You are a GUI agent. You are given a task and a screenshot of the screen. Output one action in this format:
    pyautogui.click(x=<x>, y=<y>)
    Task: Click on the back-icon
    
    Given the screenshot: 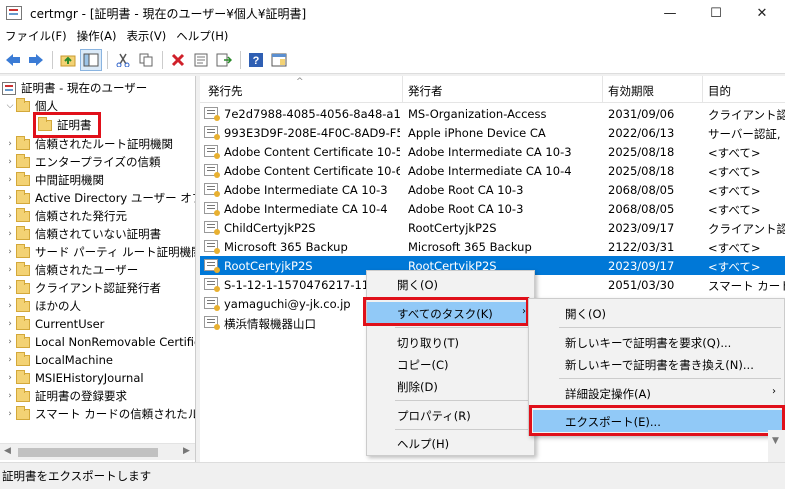 What is the action you would take?
    pyautogui.click(x=13, y=60)
    